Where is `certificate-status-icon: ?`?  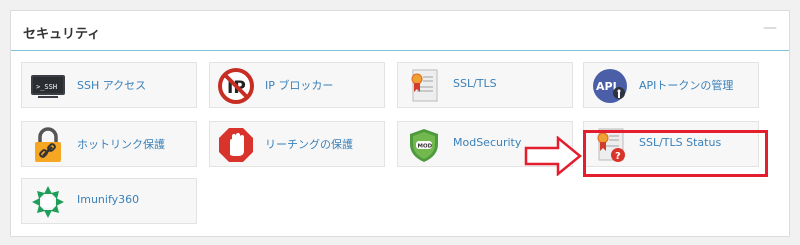 certificate-status-icon: ? is located at coordinates (610, 145).